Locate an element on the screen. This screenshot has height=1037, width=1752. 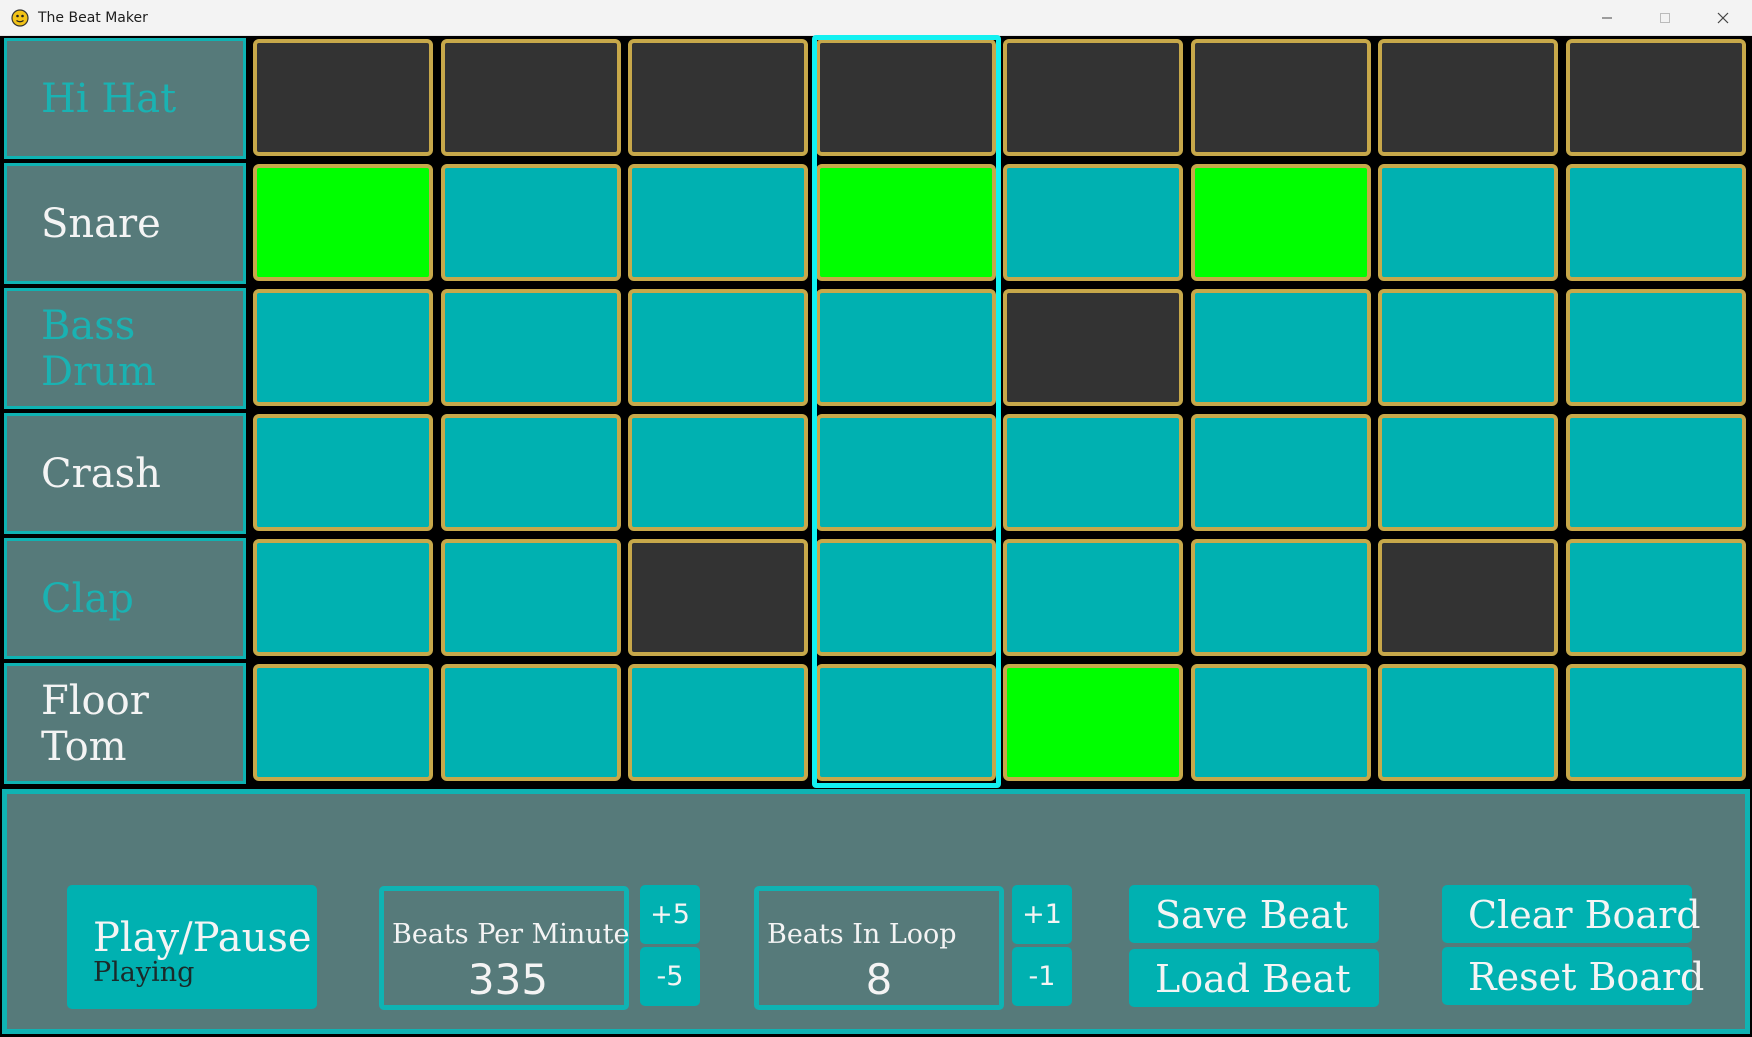
save-beat-button: Save Beat is located at coordinates (1254, 914).